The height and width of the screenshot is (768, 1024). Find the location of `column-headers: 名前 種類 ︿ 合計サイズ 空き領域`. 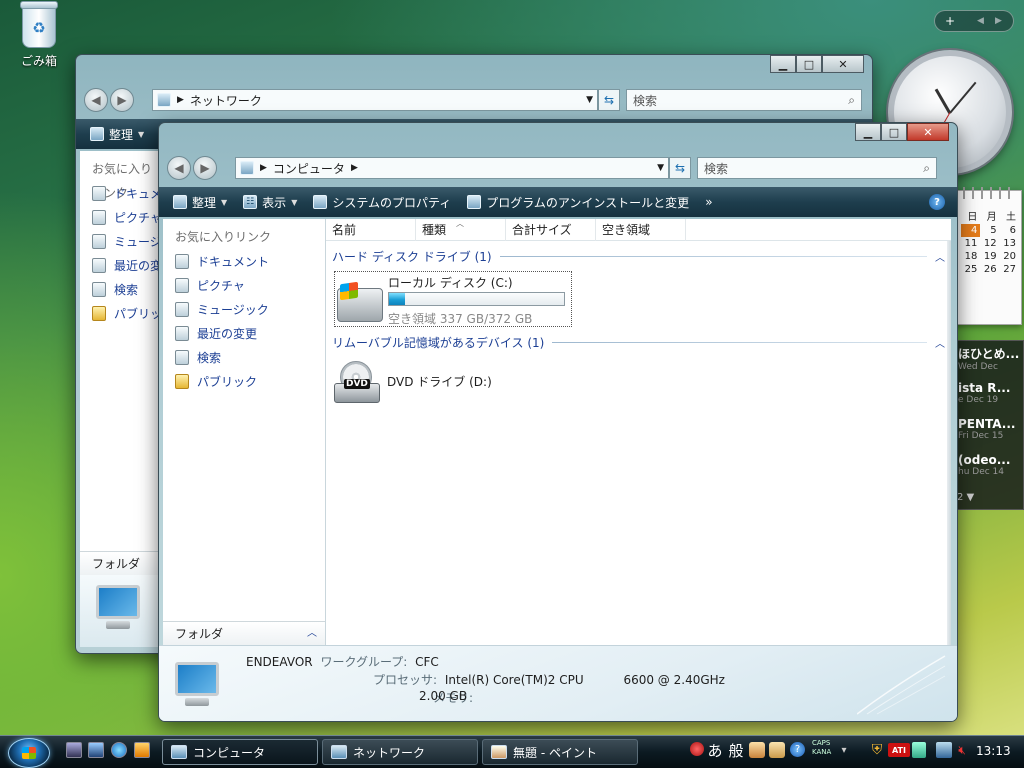

column-headers: 名前 種類 ︿ 合計サイズ 空き領域 is located at coordinates (638, 230).